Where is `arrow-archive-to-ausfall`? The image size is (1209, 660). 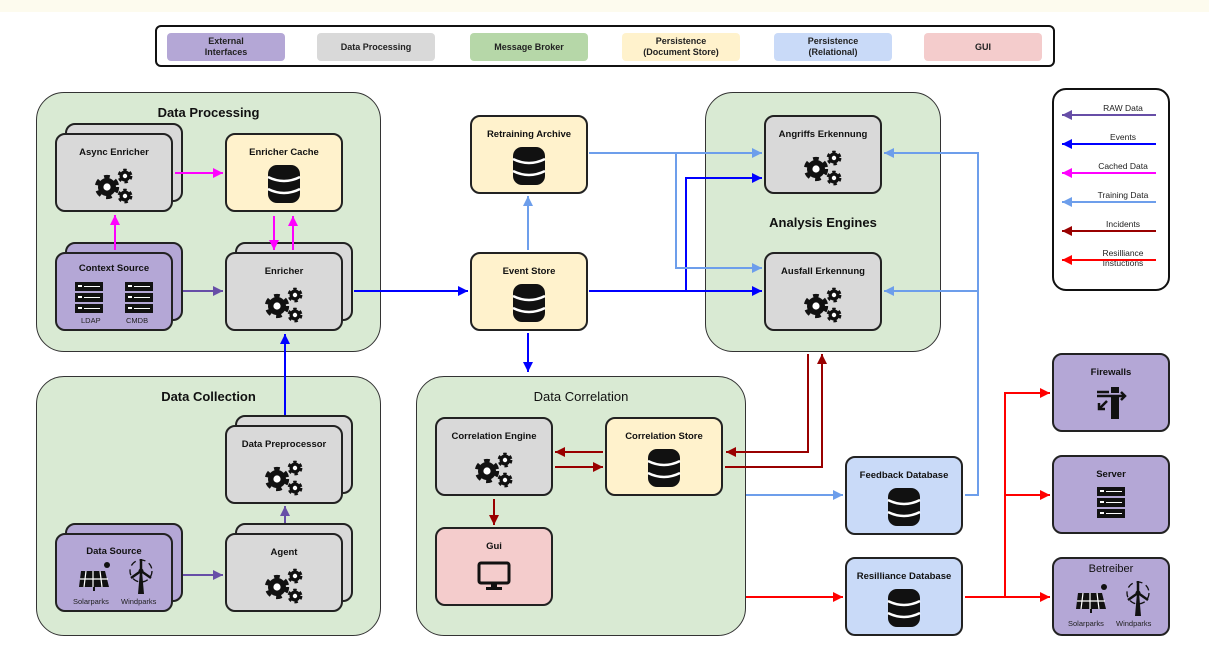
arrow-archive-to-ausfall is located at coordinates (718, 211).